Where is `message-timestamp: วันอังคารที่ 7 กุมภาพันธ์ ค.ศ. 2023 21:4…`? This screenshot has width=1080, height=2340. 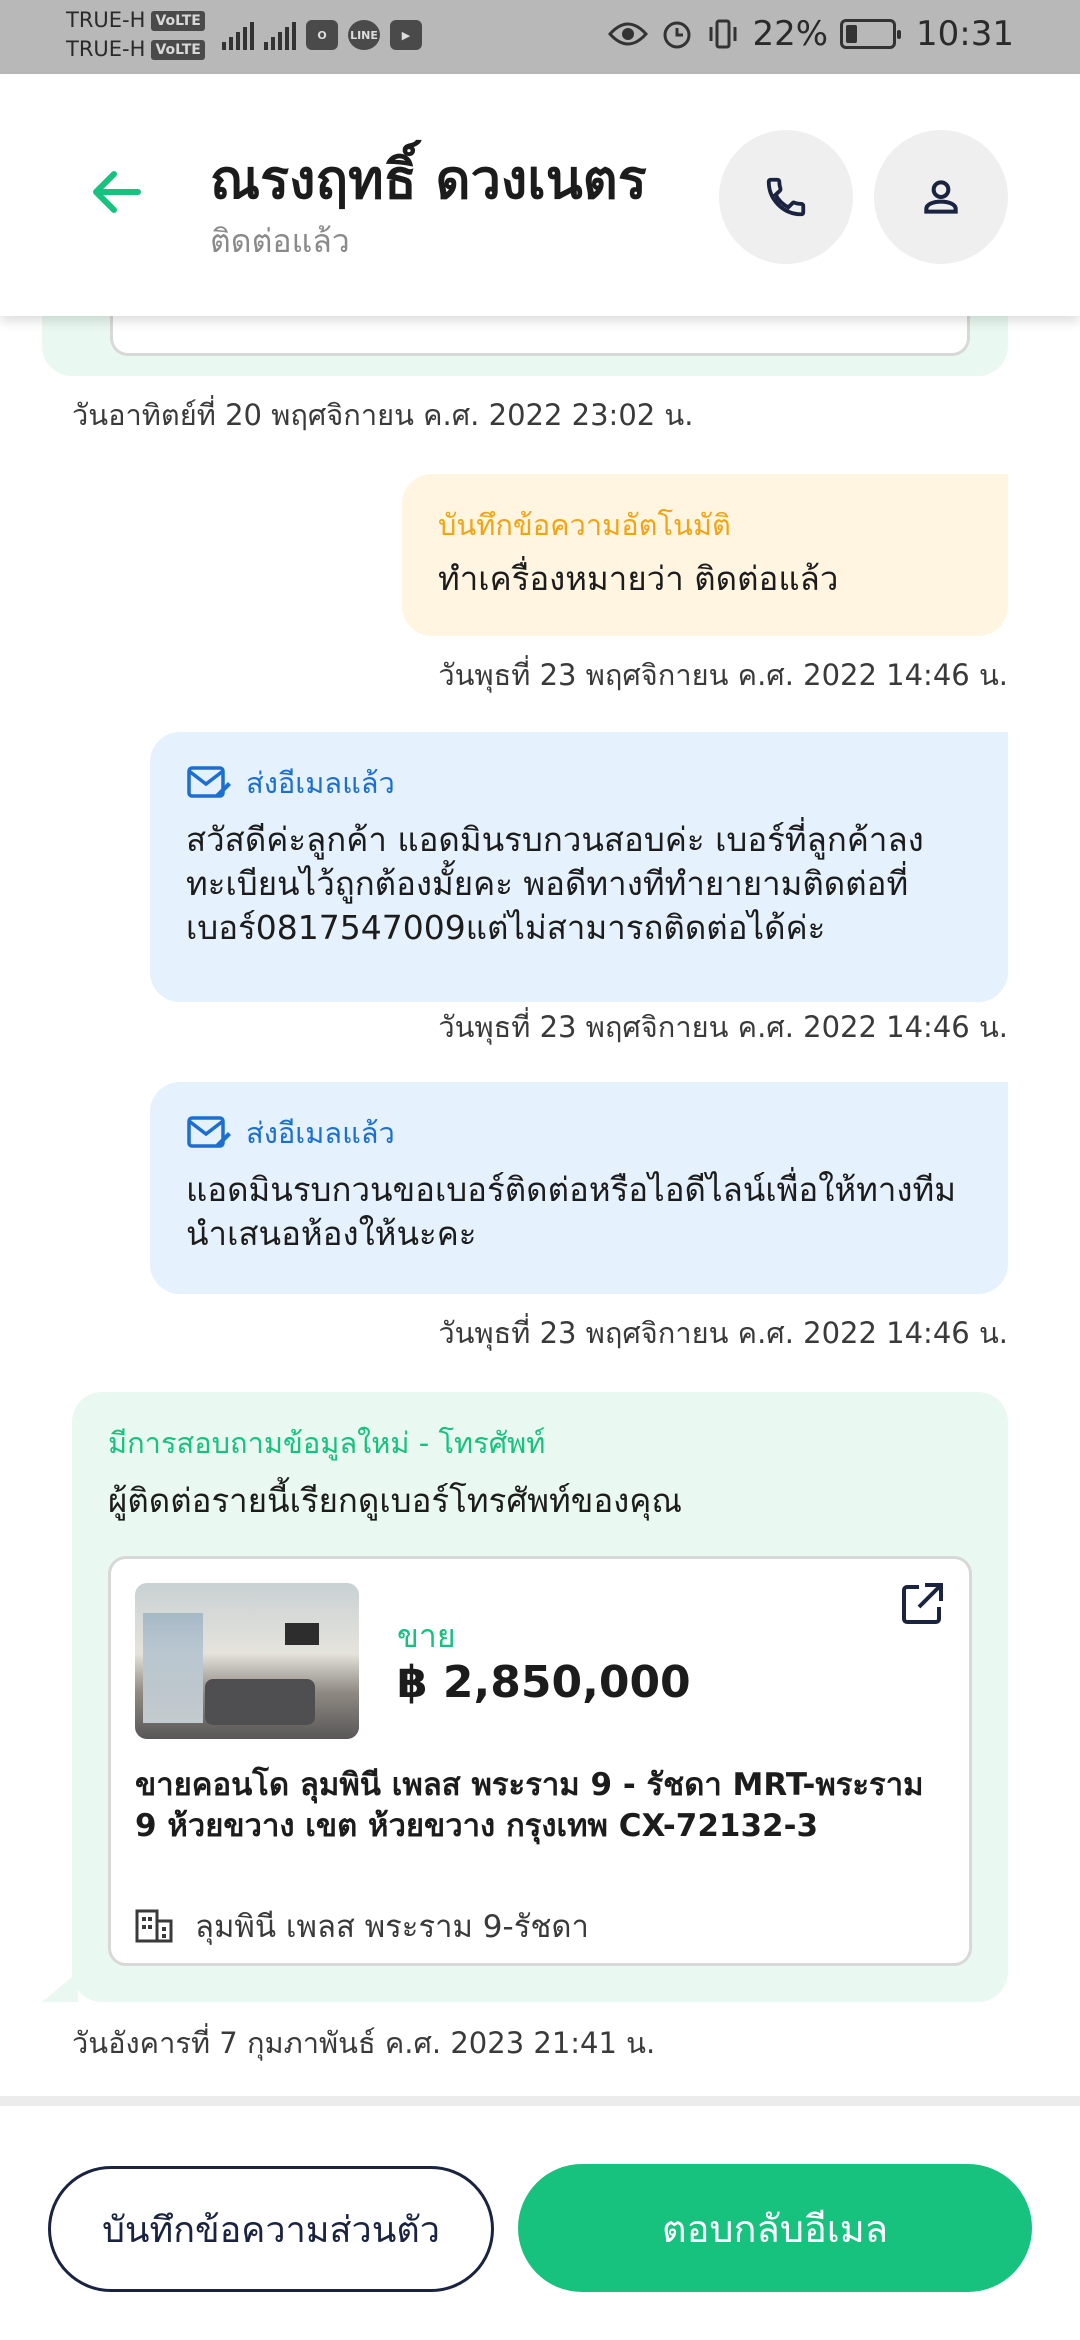 message-timestamp: วันอังคารที่ 7 กุมภาพันธ์ ค.ศ. 2023 21:4… is located at coordinates (364, 2043).